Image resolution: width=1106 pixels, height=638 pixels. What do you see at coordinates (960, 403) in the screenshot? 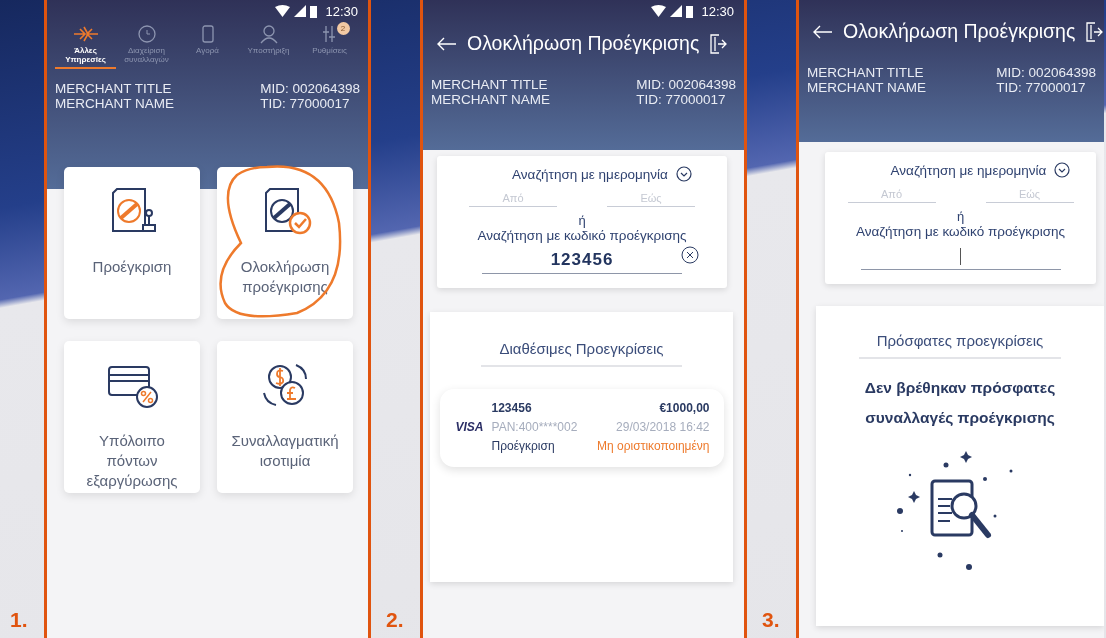
I see `empty-message: Δεν βρέθηκαν πρόσφατες συναλλαγές προέγκρισης` at bounding box center [960, 403].